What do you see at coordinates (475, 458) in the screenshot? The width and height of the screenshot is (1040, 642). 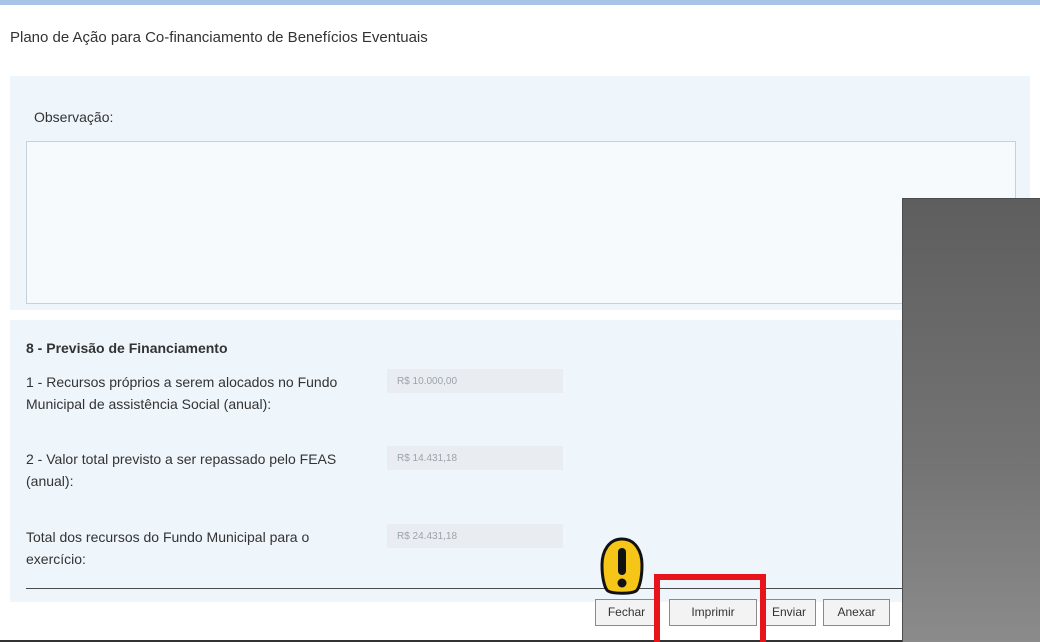 I see `valor-feas-input` at bounding box center [475, 458].